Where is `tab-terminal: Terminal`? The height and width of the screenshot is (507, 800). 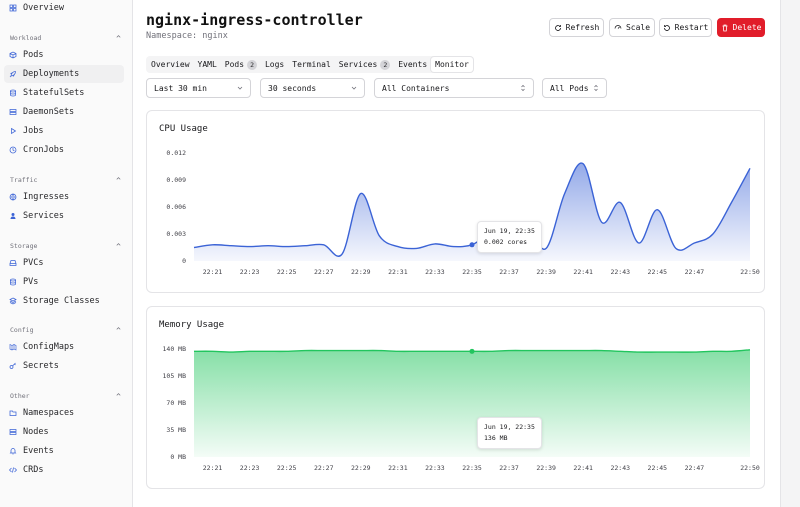 tab-terminal: Terminal is located at coordinates (311, 64).